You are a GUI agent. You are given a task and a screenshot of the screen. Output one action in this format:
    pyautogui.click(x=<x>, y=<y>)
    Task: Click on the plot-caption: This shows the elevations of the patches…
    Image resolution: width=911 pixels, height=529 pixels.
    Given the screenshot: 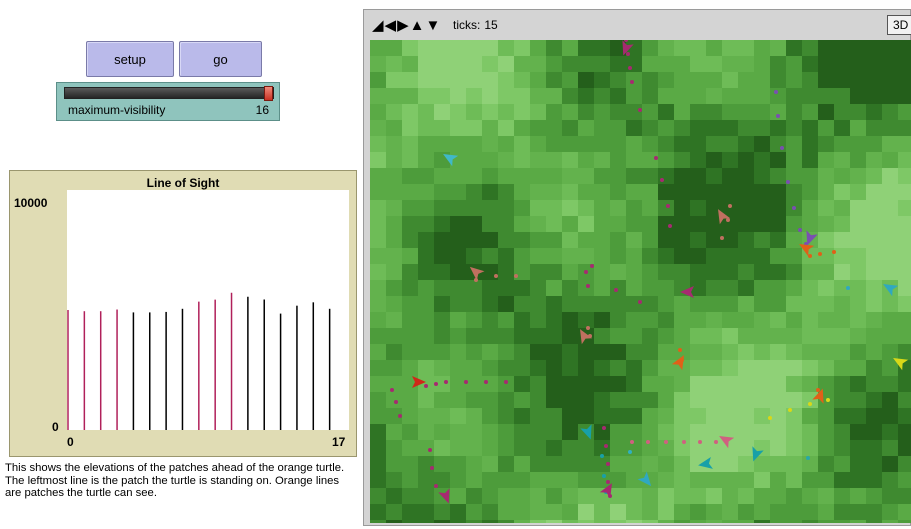 What is the action you would take?
    pyautogui.click(x=175, y=481)
    